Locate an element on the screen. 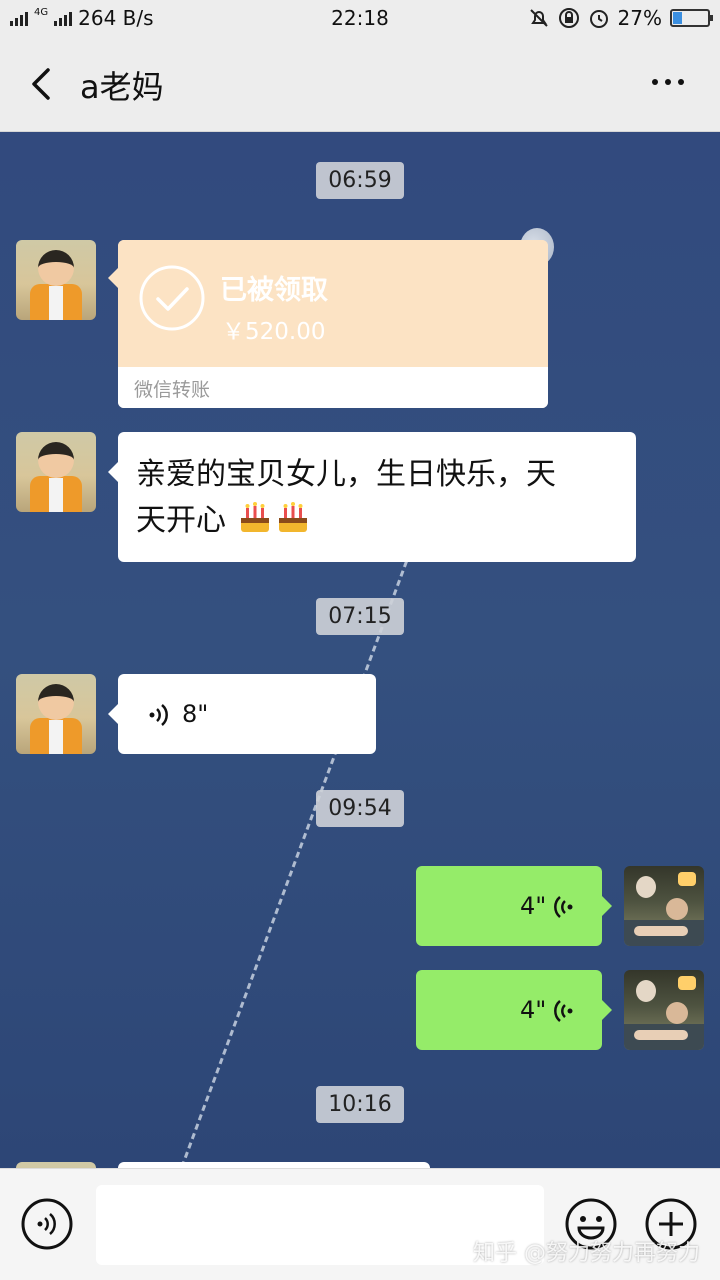 The image size is (720, 1280). battery-fill is located at coordinates (677, 18).